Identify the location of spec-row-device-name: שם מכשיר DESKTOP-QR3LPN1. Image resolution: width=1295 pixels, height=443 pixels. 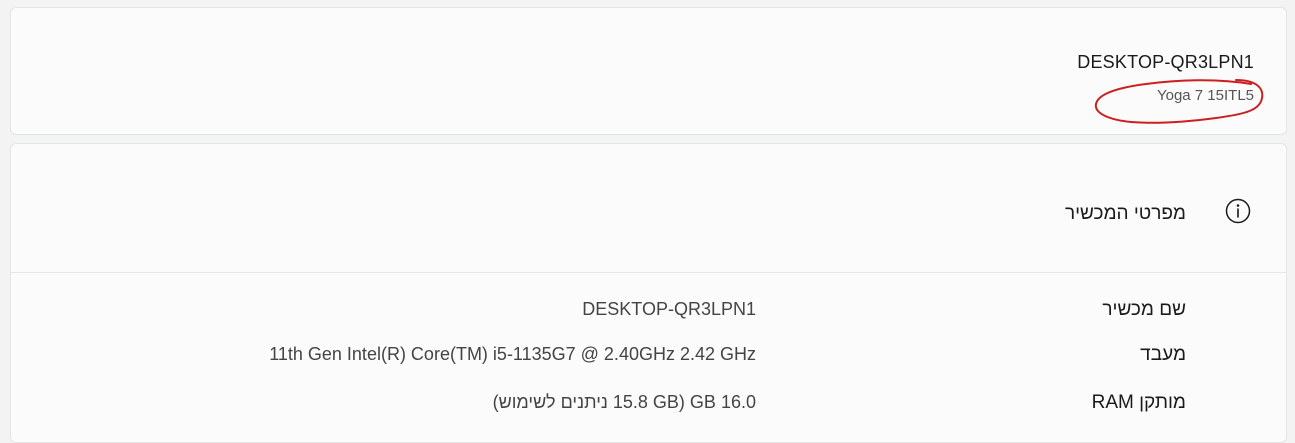
(648, 314).